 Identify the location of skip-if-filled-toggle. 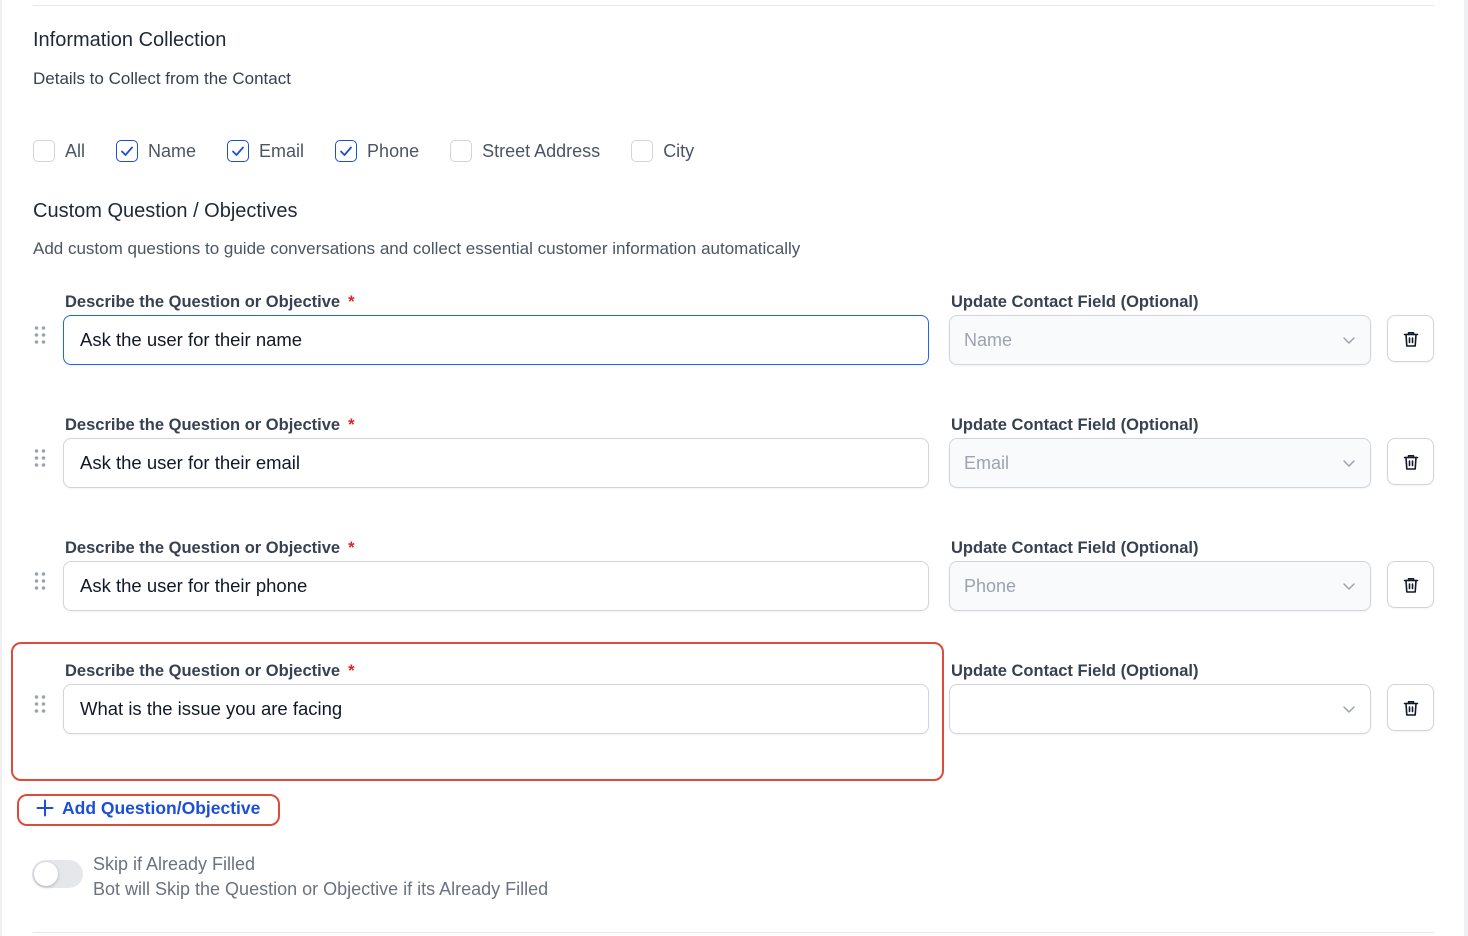
(57, 874).